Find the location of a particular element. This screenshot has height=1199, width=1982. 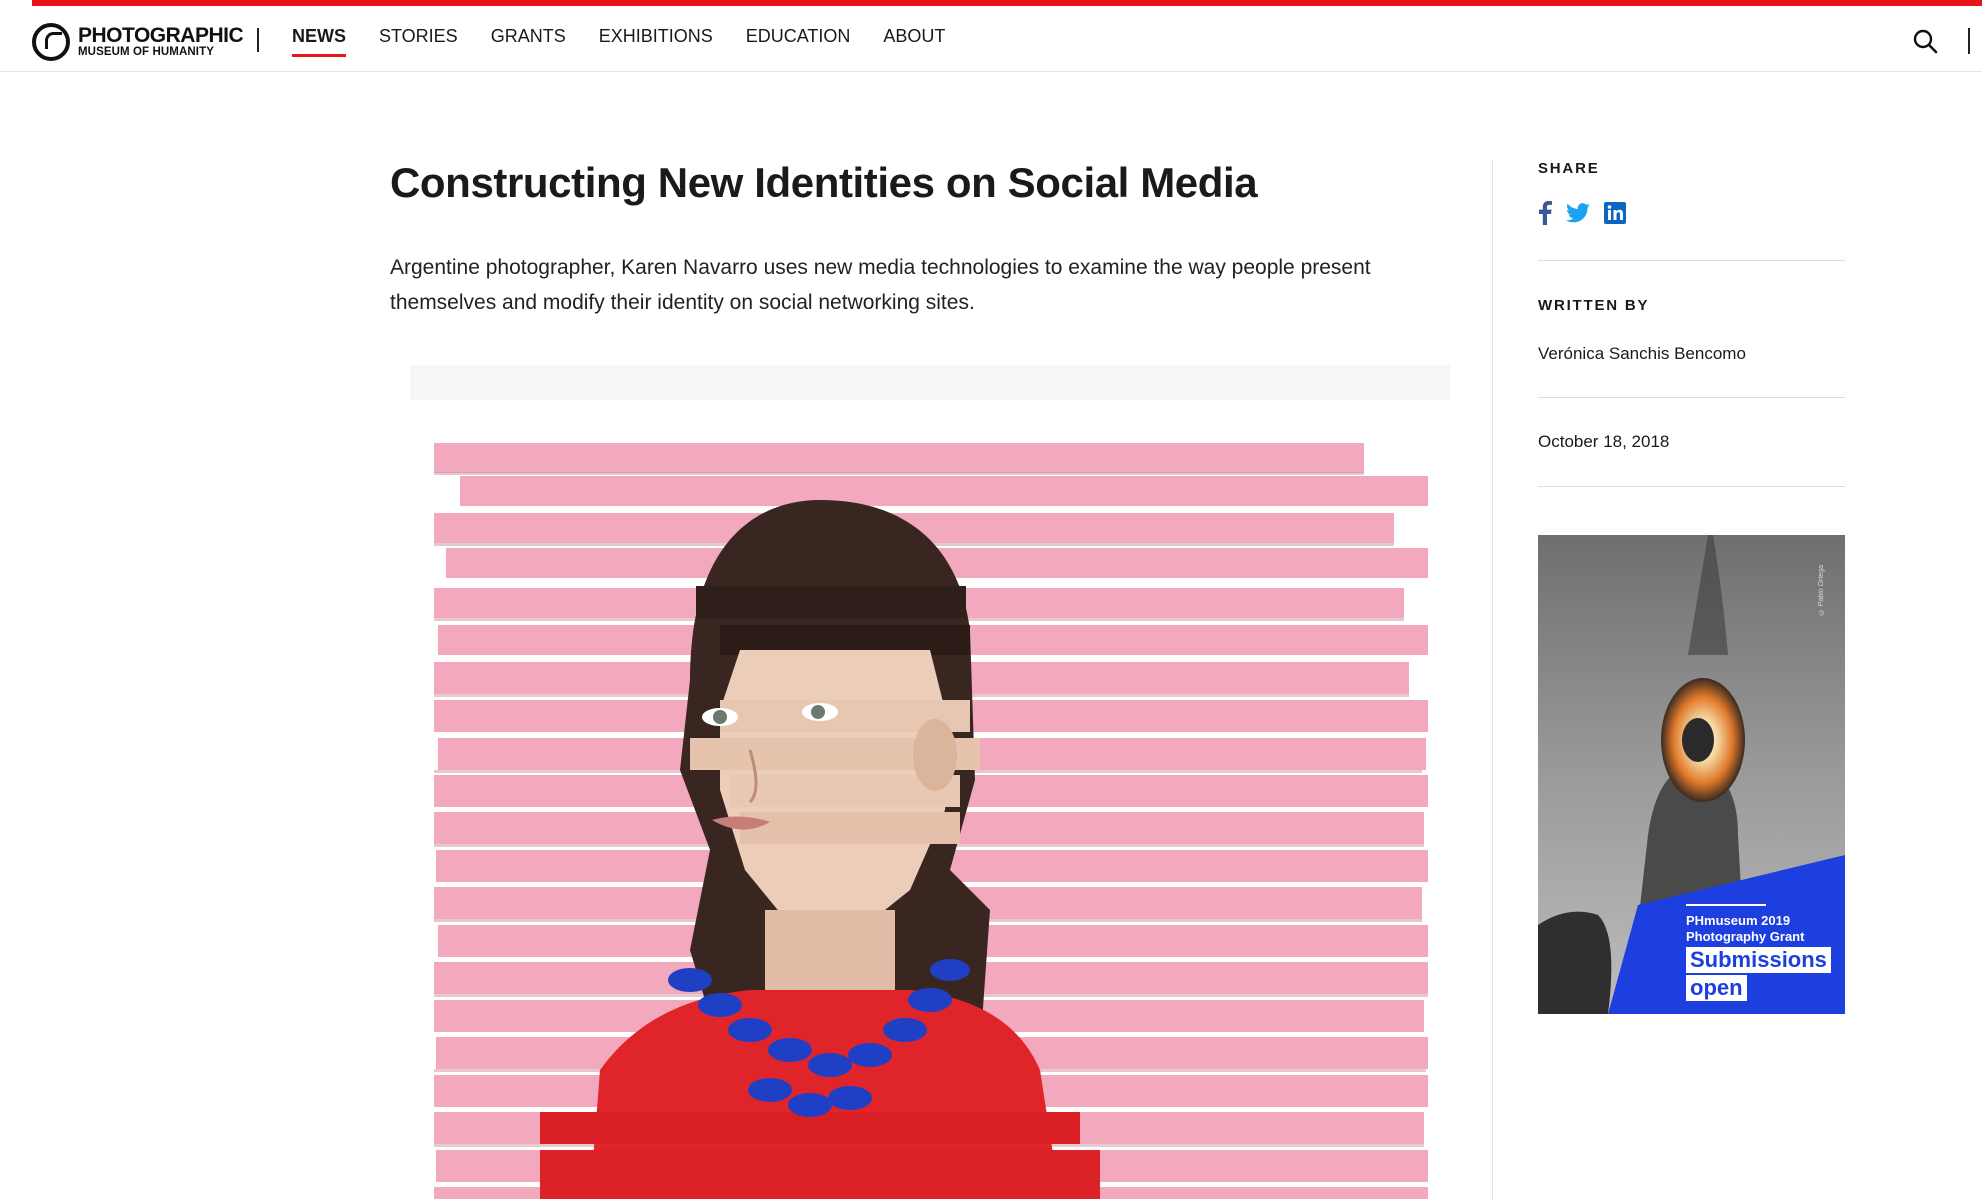

facebook-icon is located at coordinates (1545, 215).